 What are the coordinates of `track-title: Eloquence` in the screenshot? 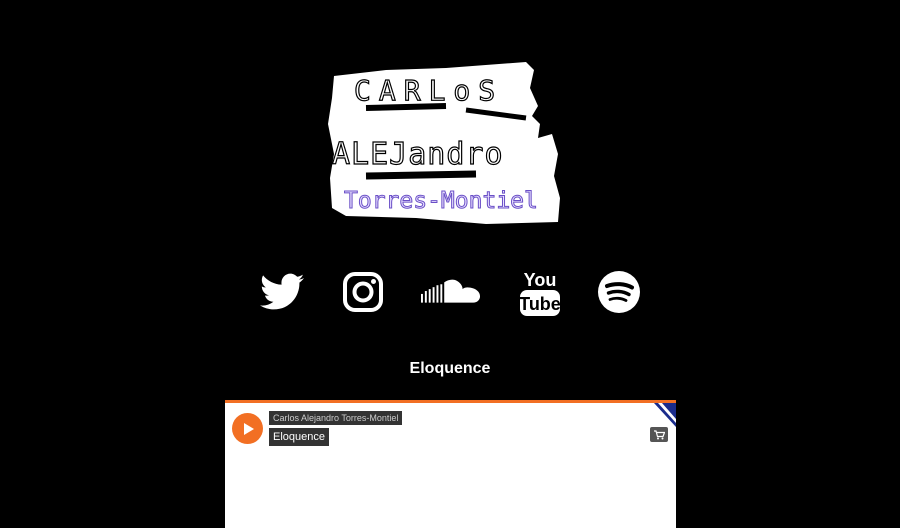 It's located at (450, 368).